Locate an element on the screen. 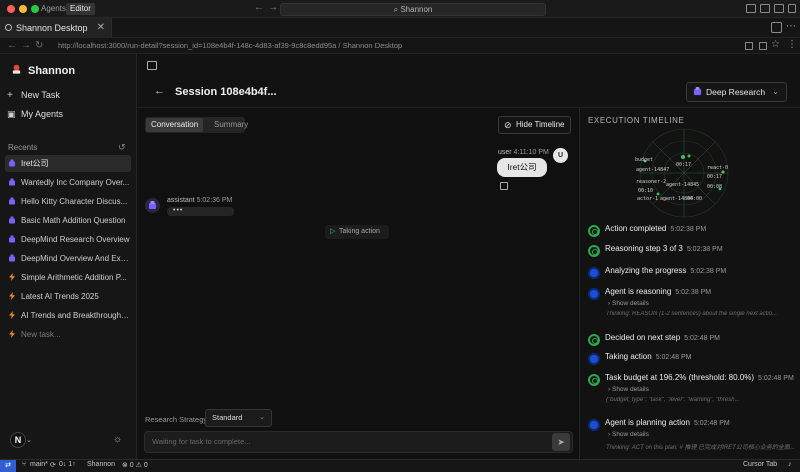 This screenshot has width=800, height=472. browser-tab: Shannon Desktop ✕ is located at coordinates (56, 28).